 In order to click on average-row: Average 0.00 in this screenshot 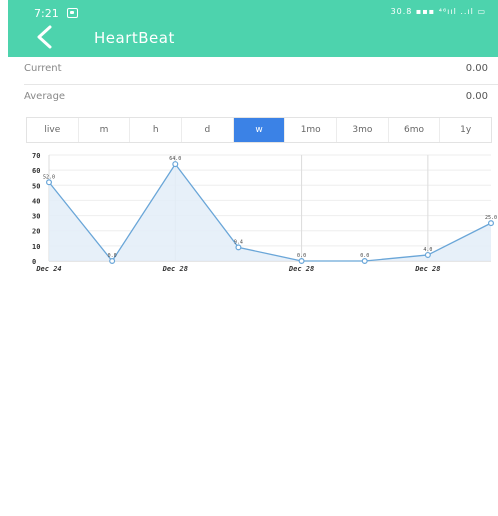, I will do `click(261, 98)`.